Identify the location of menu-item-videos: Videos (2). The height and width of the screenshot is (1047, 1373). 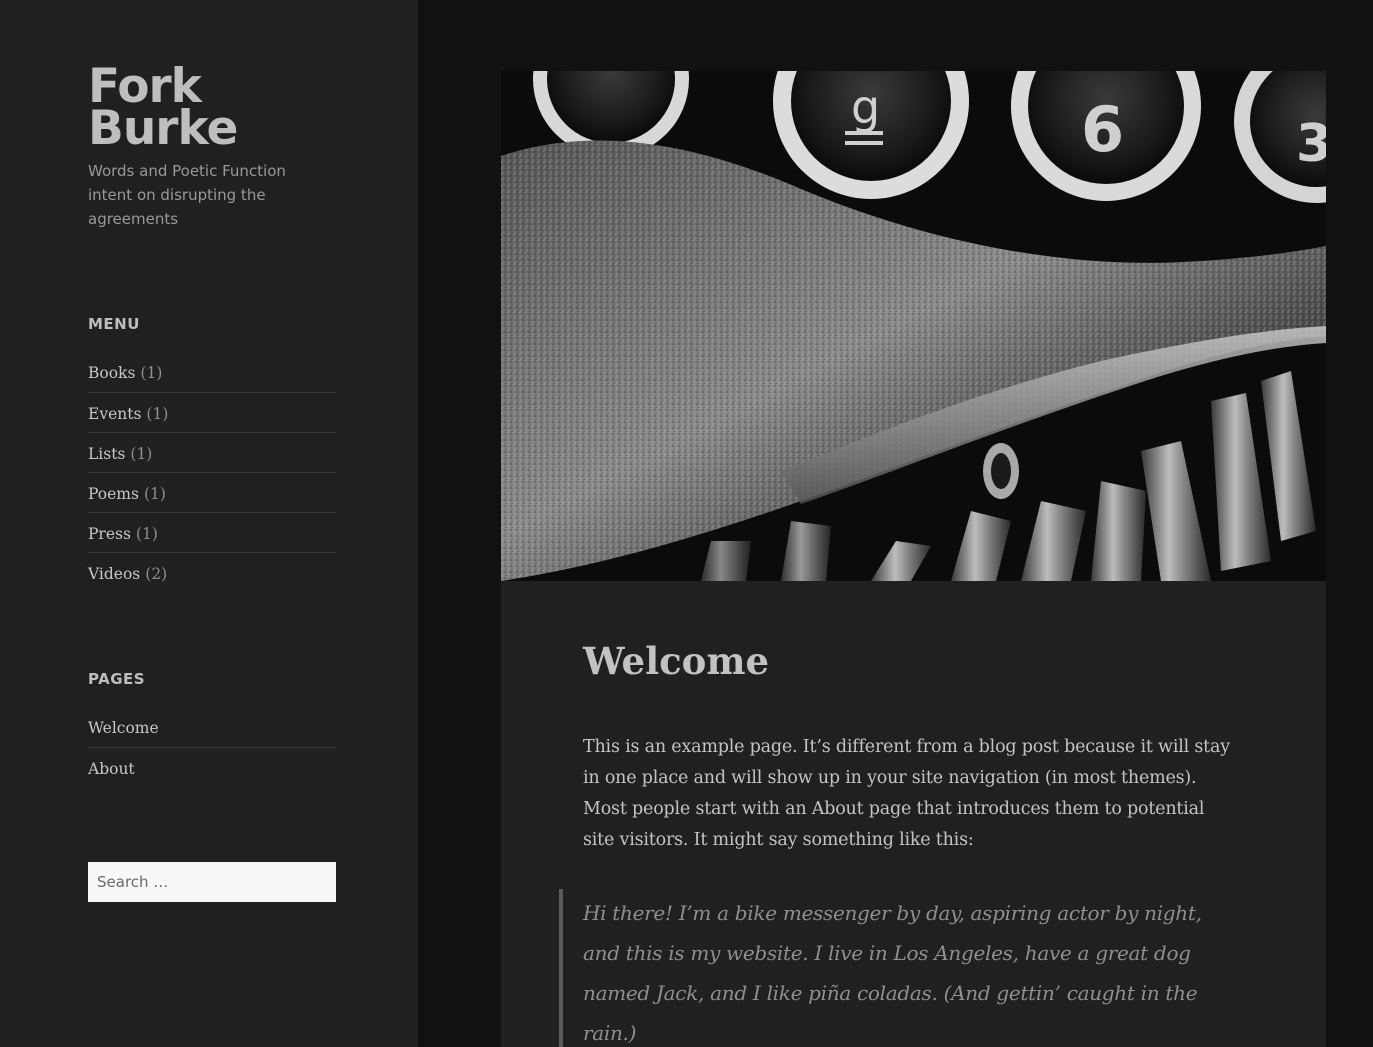
(212, 572).